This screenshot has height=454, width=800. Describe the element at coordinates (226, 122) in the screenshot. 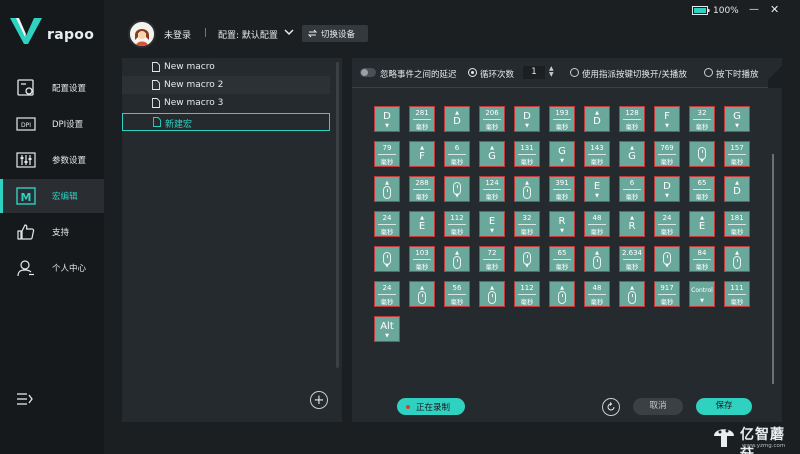

I see `macro-list-item-selected: 新建宏` at that location.